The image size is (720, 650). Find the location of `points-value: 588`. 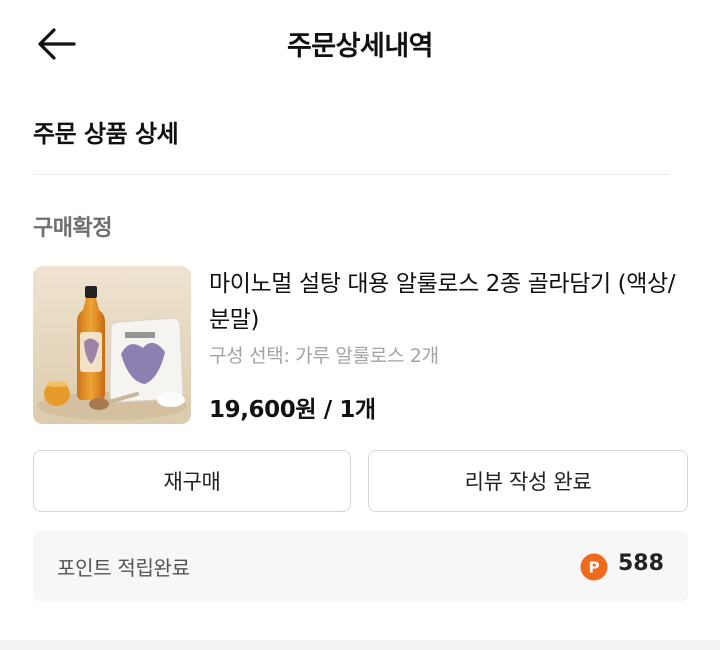

points-value: 588 is located at coordinates (641, 563).